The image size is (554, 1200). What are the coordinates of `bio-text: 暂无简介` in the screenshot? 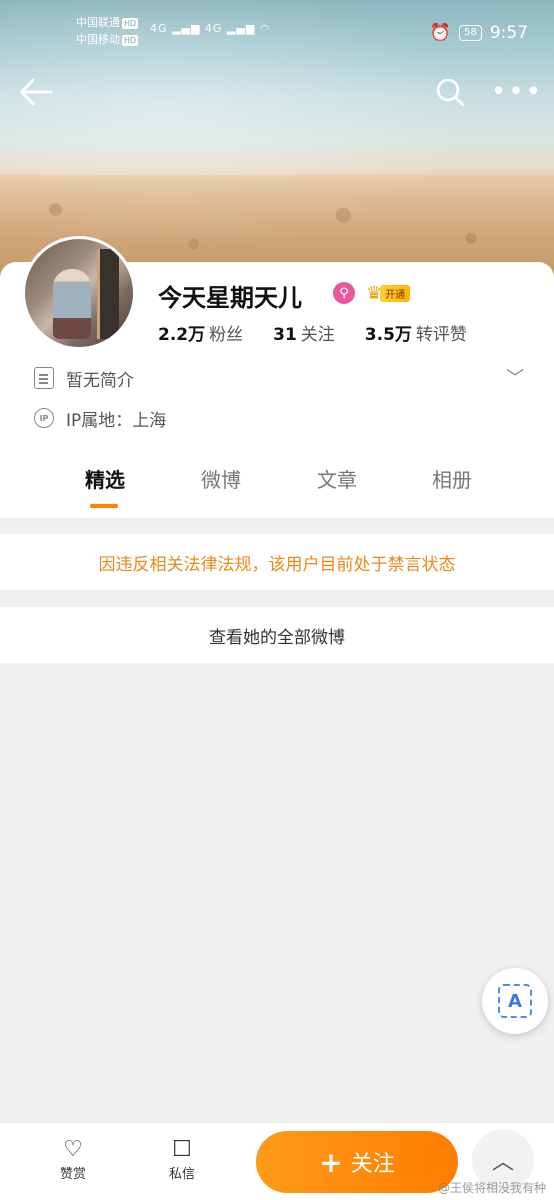 It's located at (100, 380).